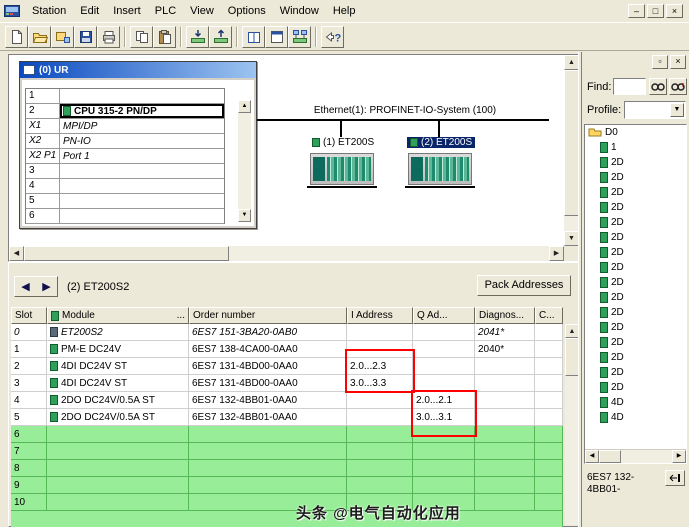  I want to click on upper-vertical-scrollbar: ▲ ▼, so click(571, 150).